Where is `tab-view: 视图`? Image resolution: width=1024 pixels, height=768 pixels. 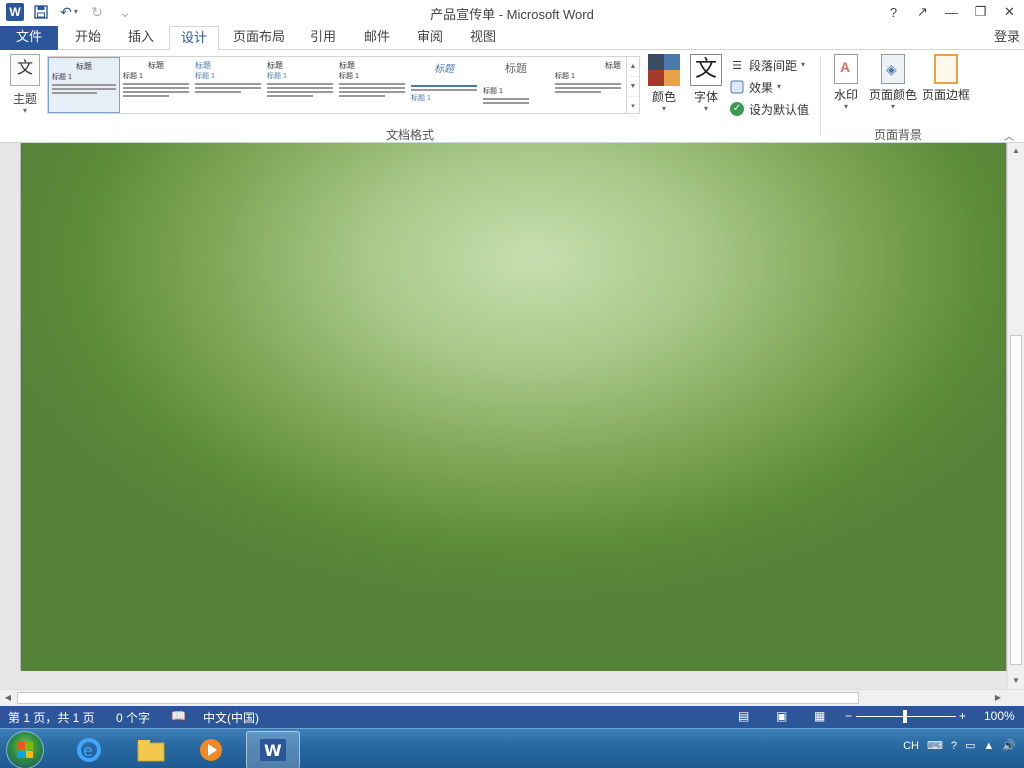
tab-view: 视图 is located at coordinates (483, 38).